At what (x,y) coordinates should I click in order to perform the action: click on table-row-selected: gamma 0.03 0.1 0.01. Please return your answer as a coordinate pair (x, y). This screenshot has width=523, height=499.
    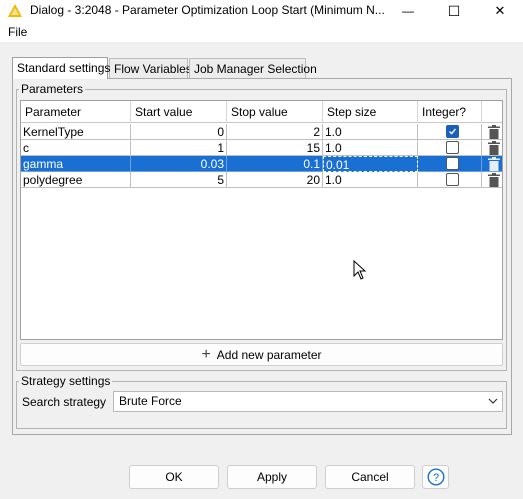
    Looking at the image, I should click on (261, 164).